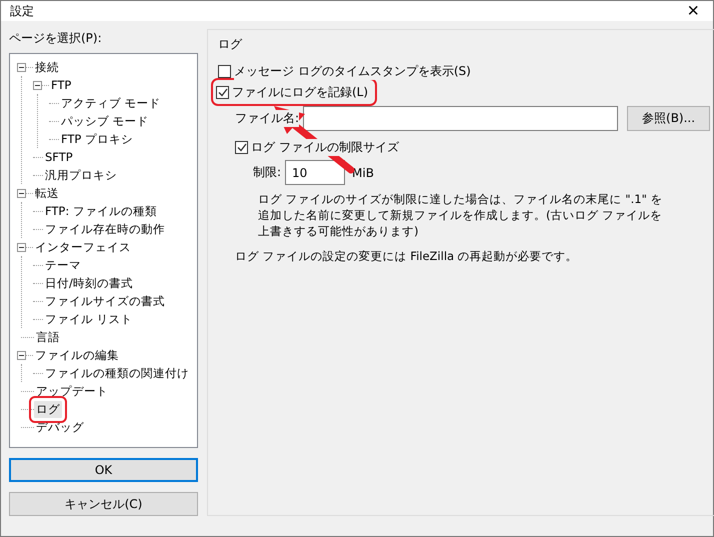 This screenshot has height=537, width=714. I want to click on checkbox-label: ファイルにログを記録(L), so click(300, 92).